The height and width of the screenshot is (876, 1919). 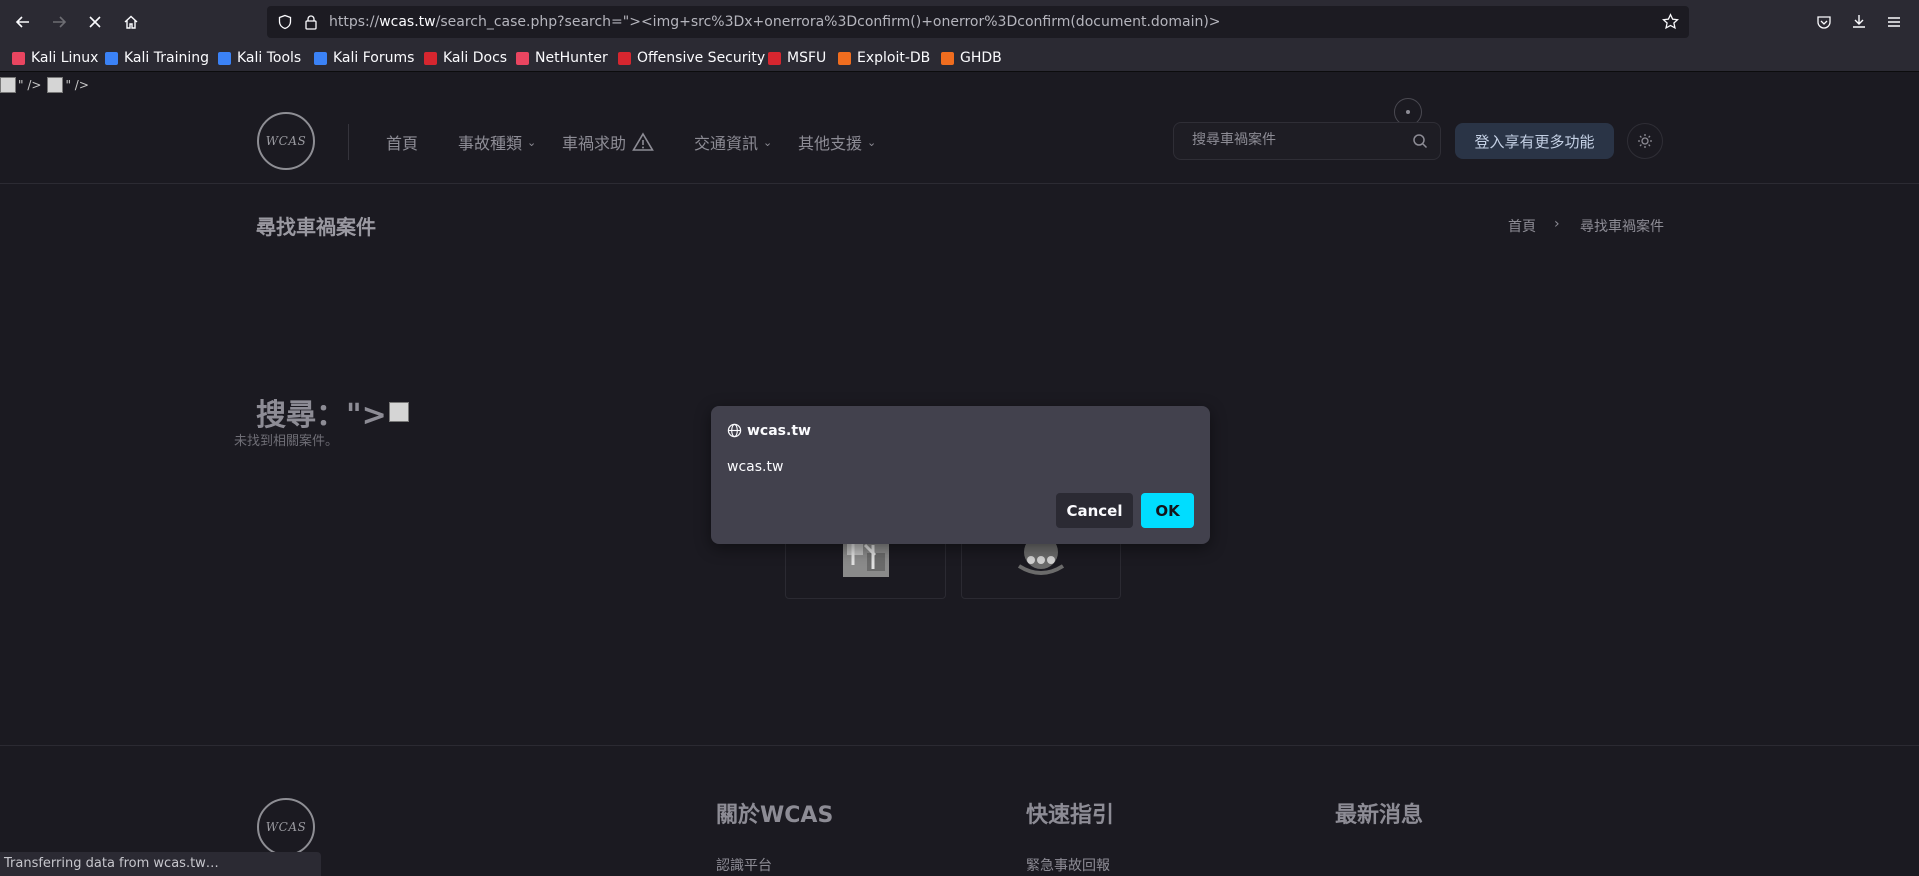 What do you see at coordinates (981, 58) in the screenshot?
I see `bookmark-label: GHDB` at bounding box center [981, 58].